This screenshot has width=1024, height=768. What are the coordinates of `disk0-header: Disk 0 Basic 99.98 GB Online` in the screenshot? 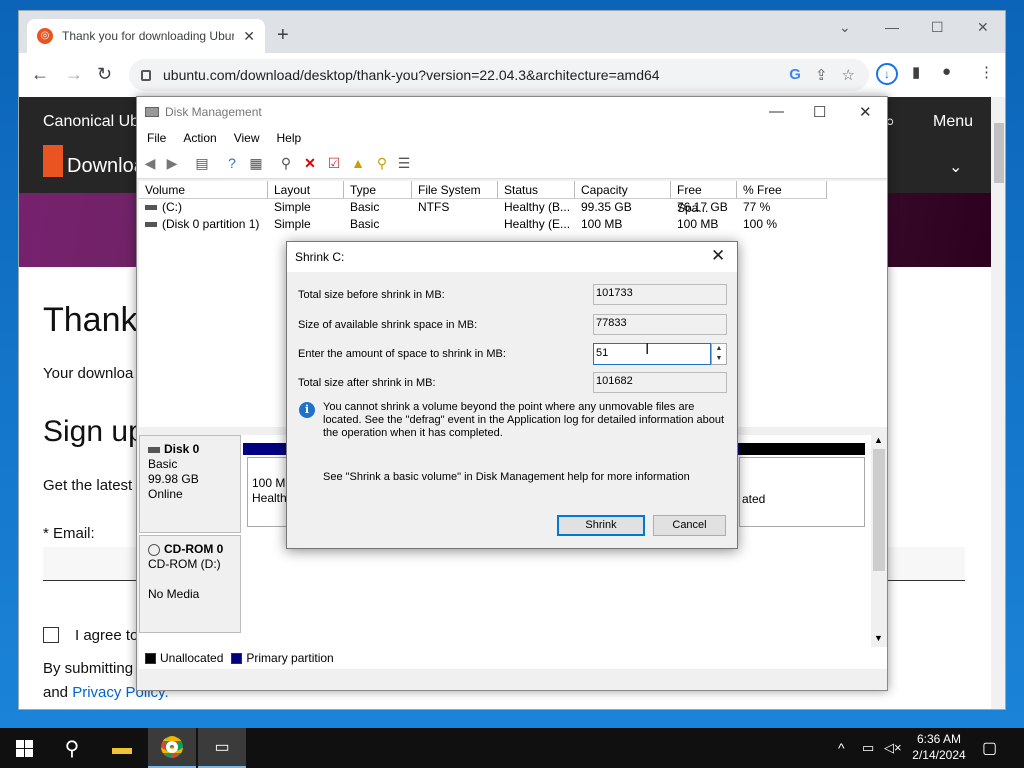 It's located at (190, 484).